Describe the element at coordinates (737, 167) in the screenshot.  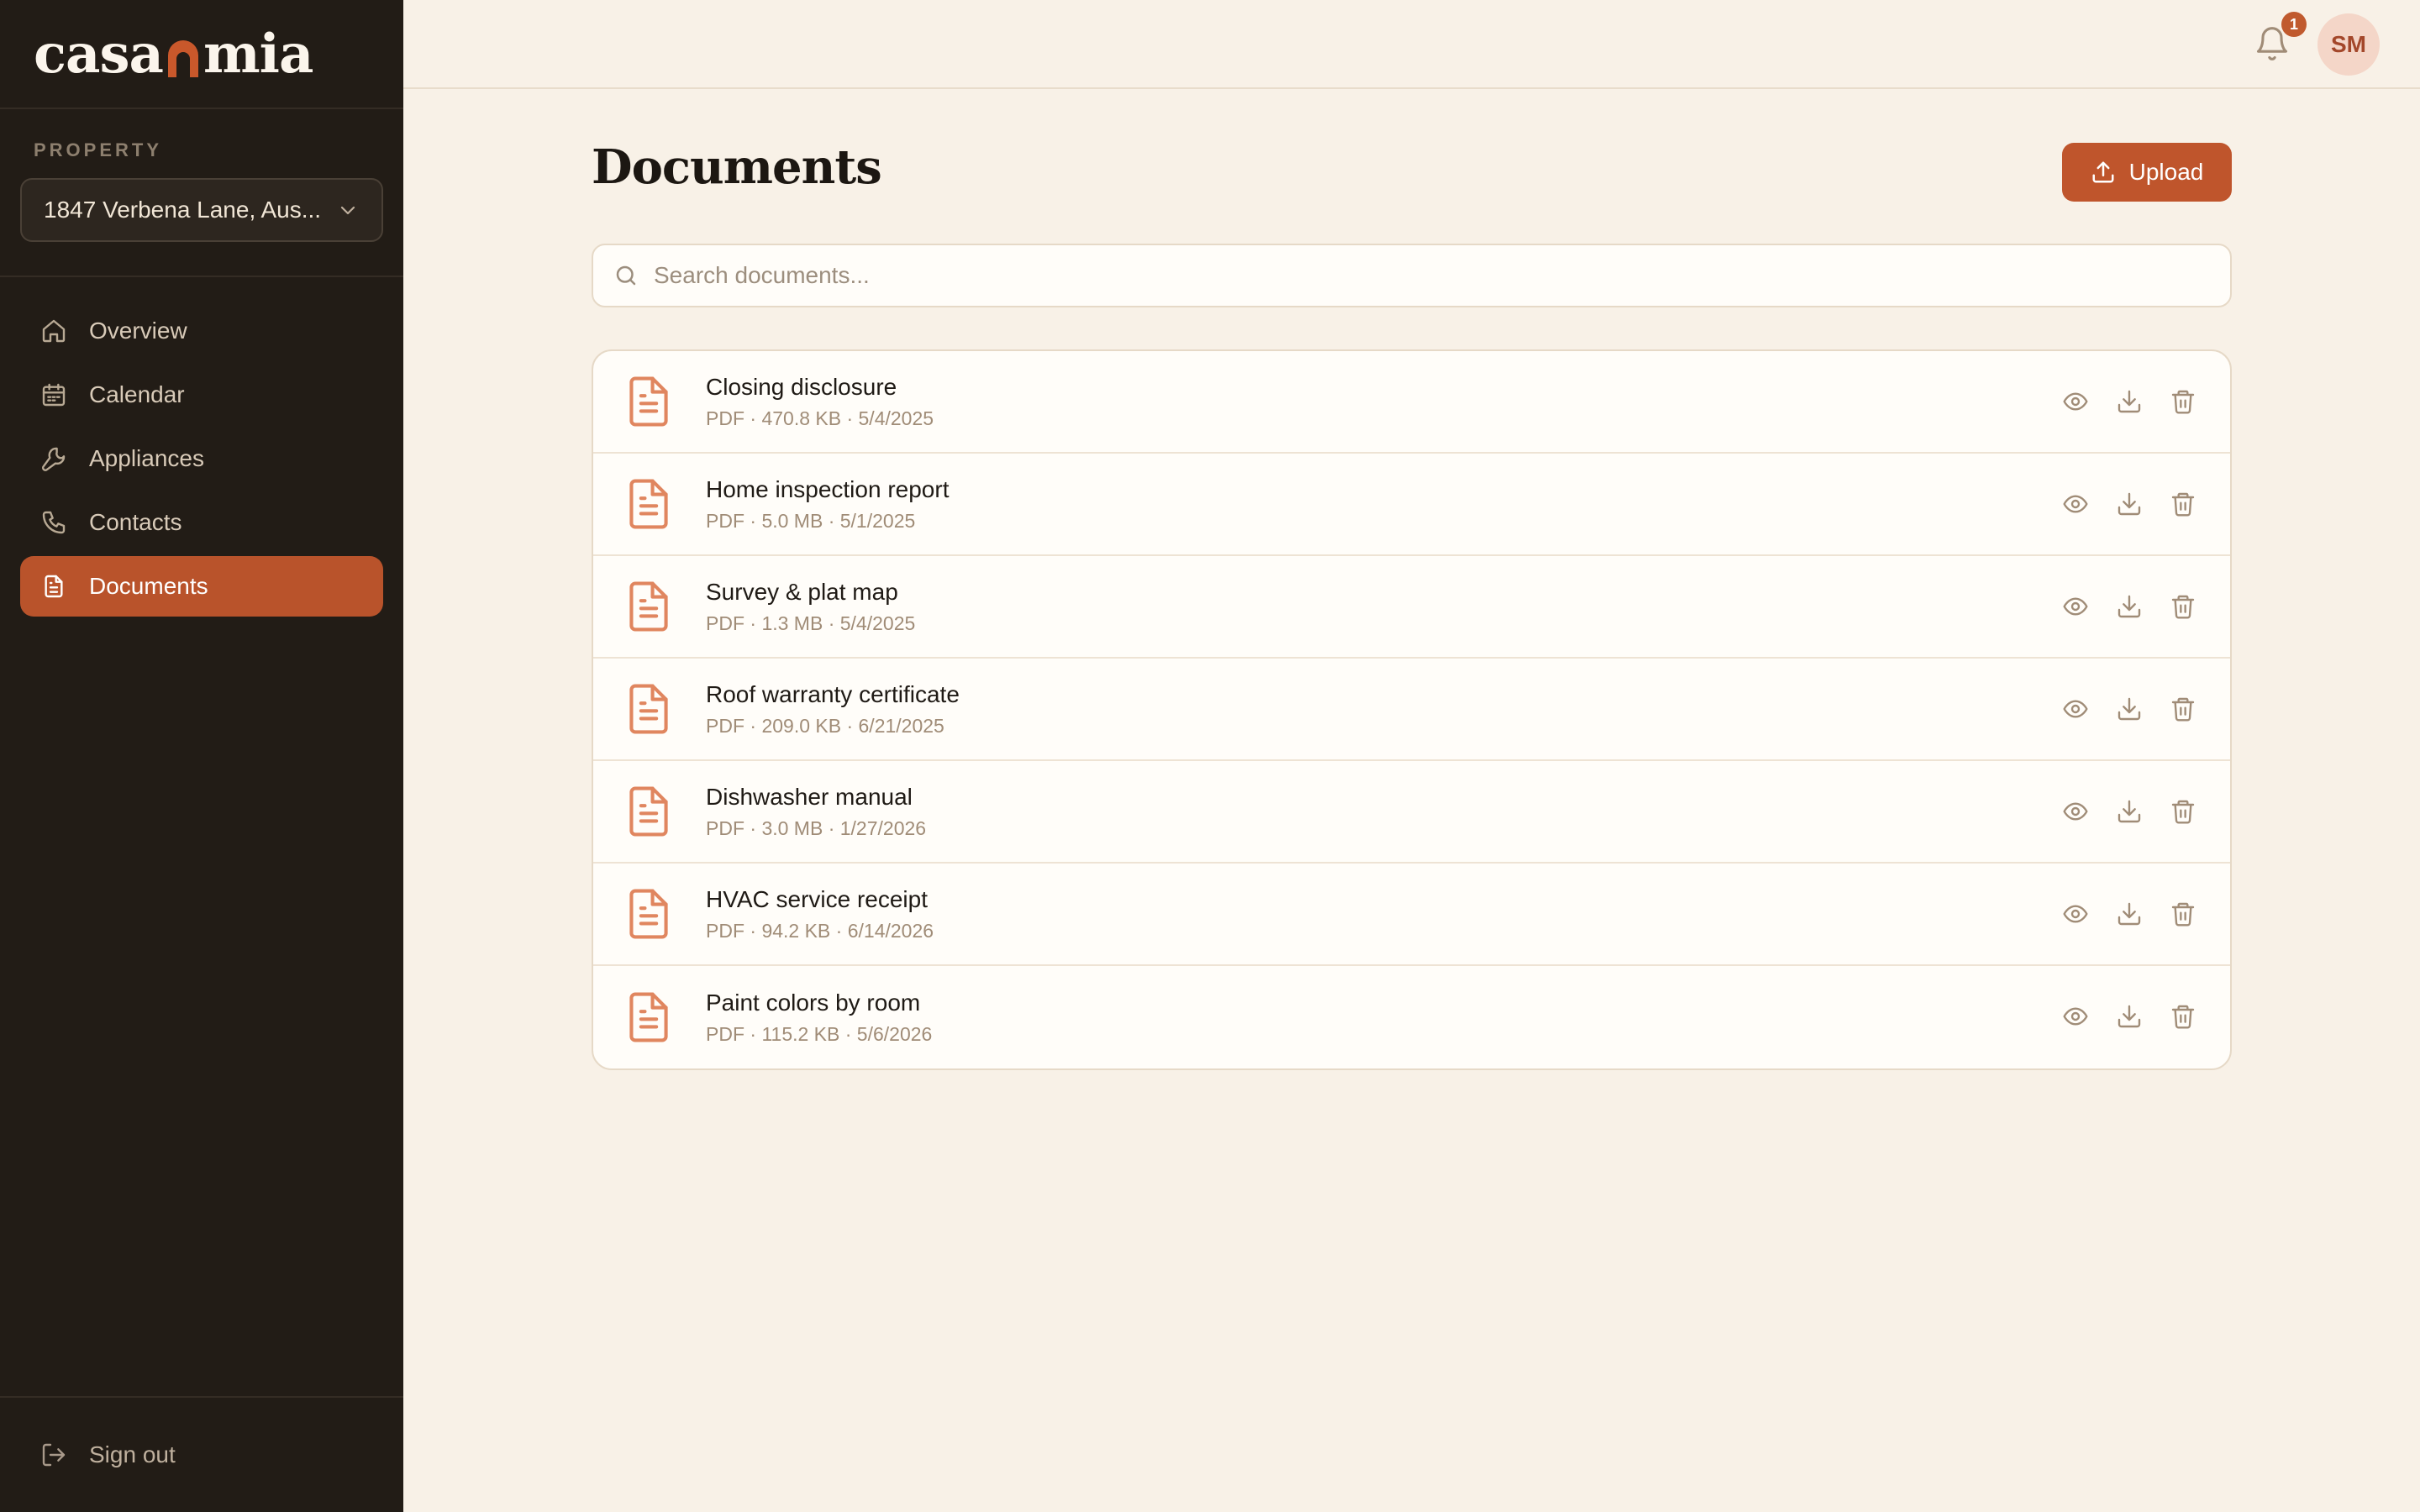
I see `page-title: Documents` at that location.